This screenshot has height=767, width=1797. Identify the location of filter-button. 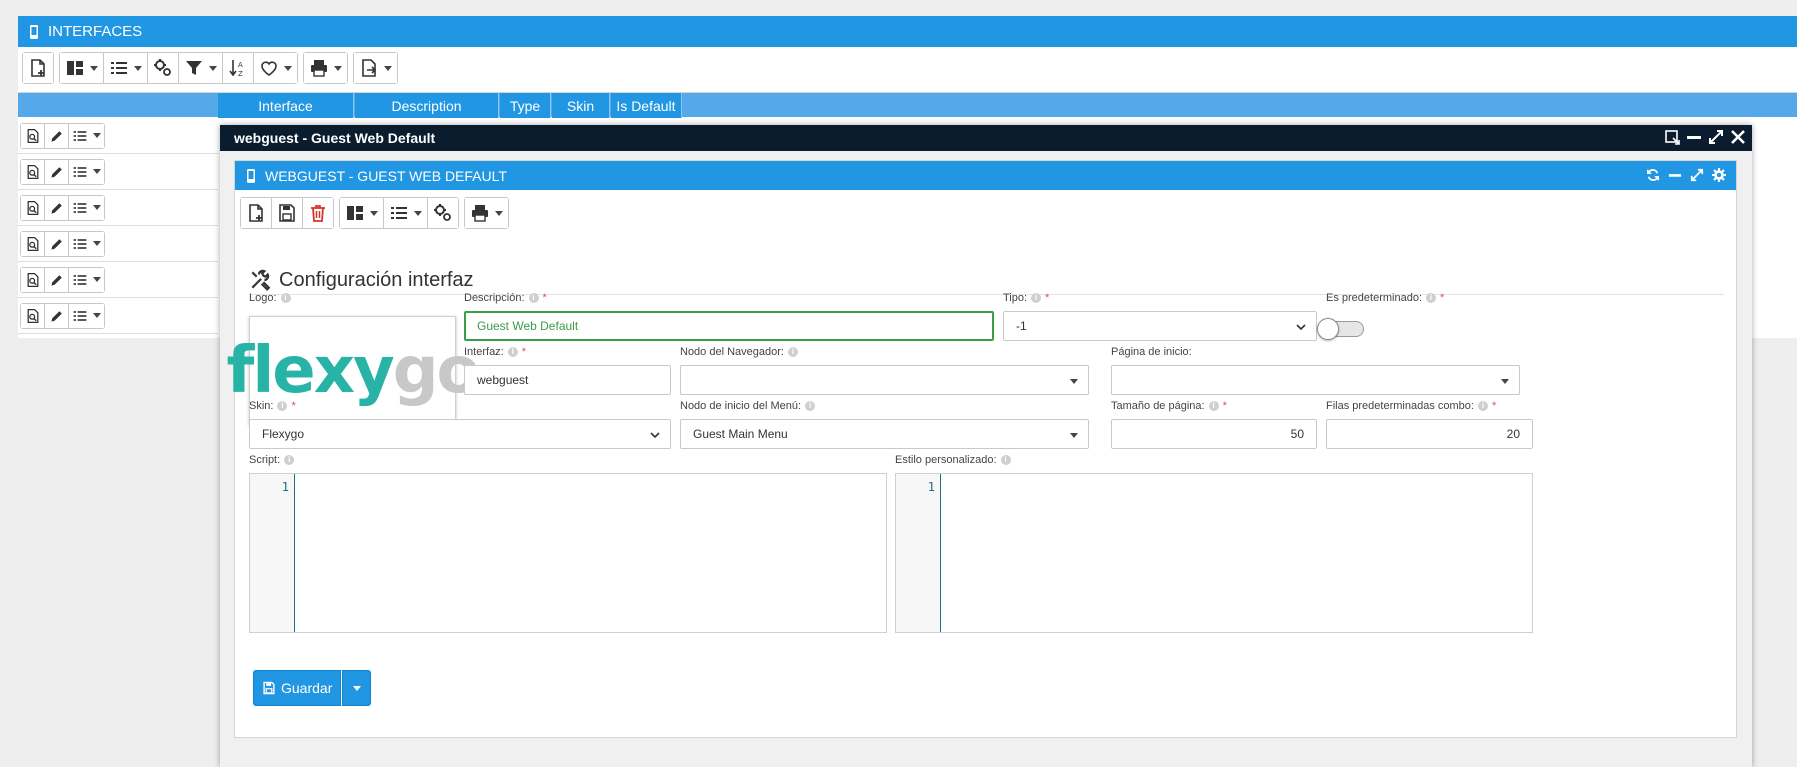
(201, 68).